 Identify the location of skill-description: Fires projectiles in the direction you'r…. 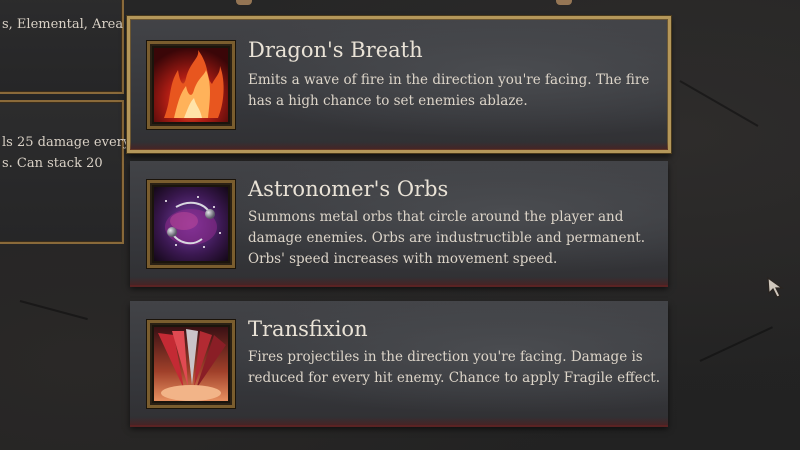
(454, 368).